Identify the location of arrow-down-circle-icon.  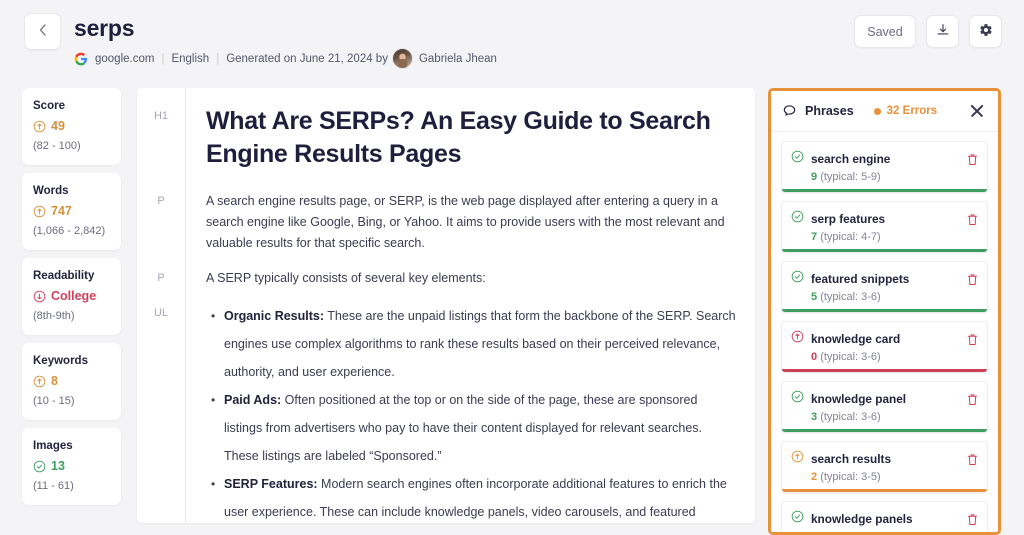
(39, 296).